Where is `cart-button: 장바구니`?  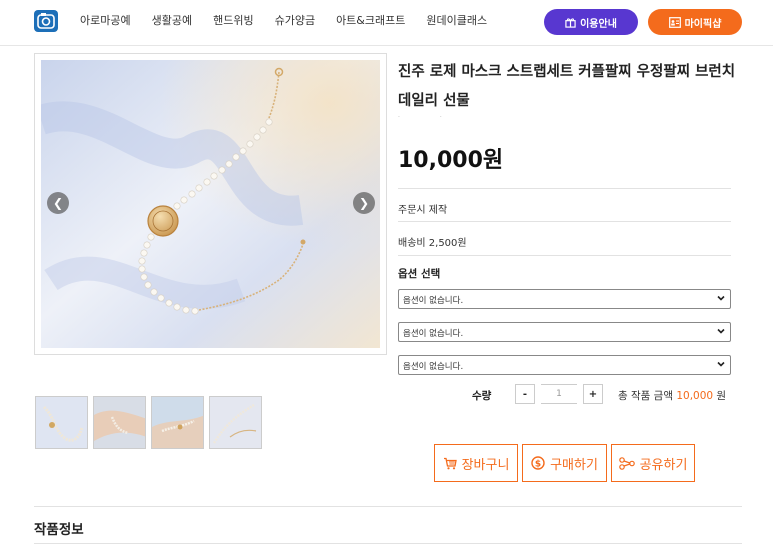
cart-button: 장바구니 is located at coordinates (476, 463).